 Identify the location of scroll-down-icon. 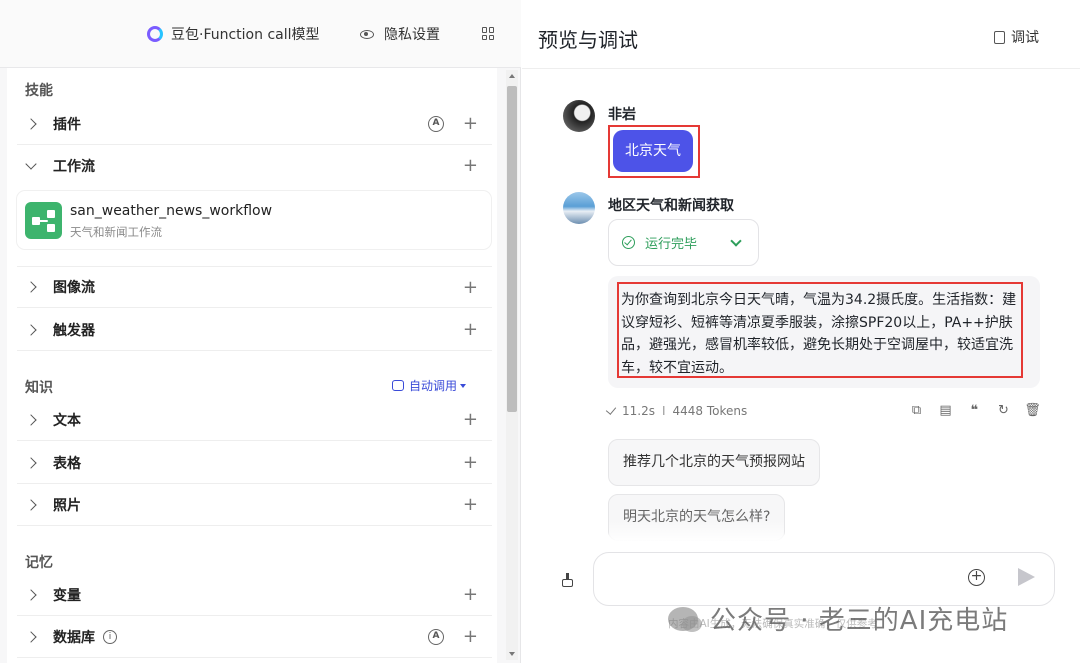
(512, 654).